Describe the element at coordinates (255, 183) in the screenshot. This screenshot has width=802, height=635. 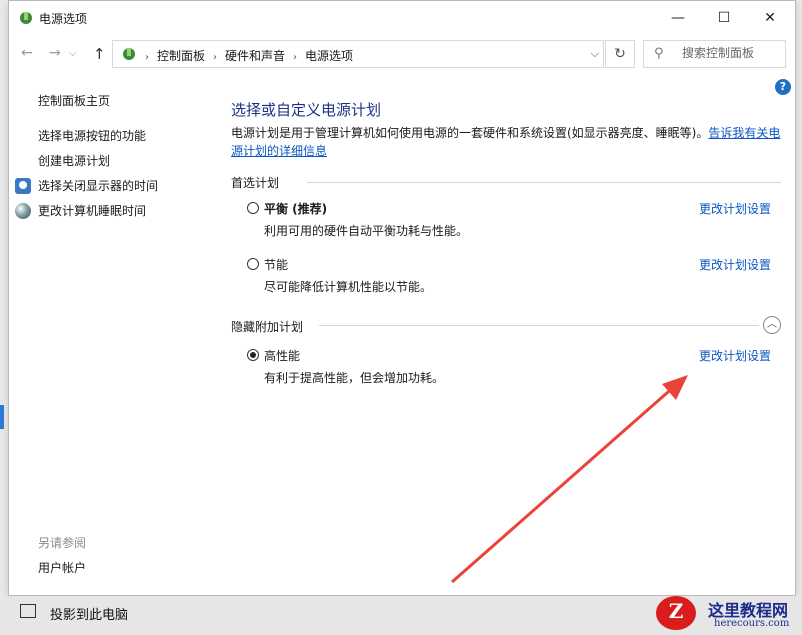
I see `preferred-plans-heading: 首选计划` at that location.